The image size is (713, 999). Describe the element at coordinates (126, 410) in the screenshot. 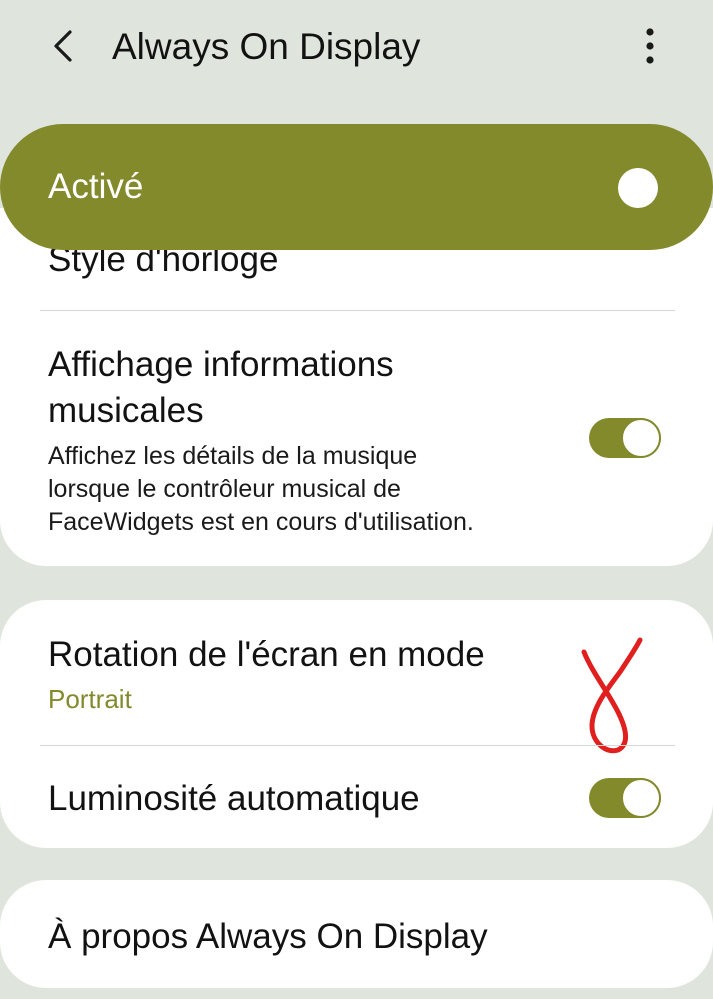

I see `music-info-title-line2: musicales` at that location.